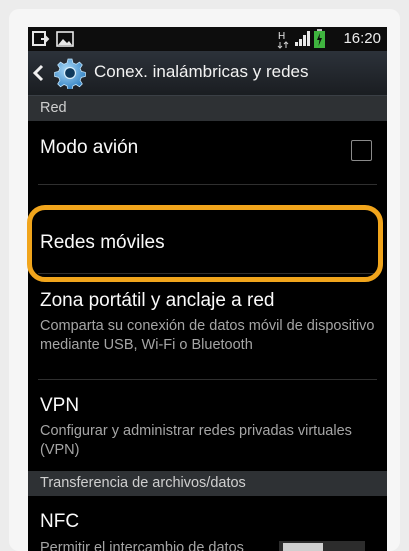 This screenshot has width=409, height=551. Describe the element at coordinates (207, 108) in the screenshot. I see `section-header-red: Red` at that location.